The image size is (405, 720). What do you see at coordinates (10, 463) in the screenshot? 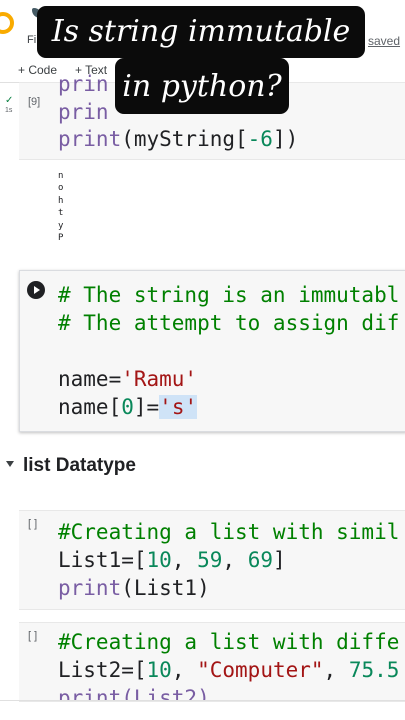
I see `collapse-caret-icon` at bounding box center [10, 463].